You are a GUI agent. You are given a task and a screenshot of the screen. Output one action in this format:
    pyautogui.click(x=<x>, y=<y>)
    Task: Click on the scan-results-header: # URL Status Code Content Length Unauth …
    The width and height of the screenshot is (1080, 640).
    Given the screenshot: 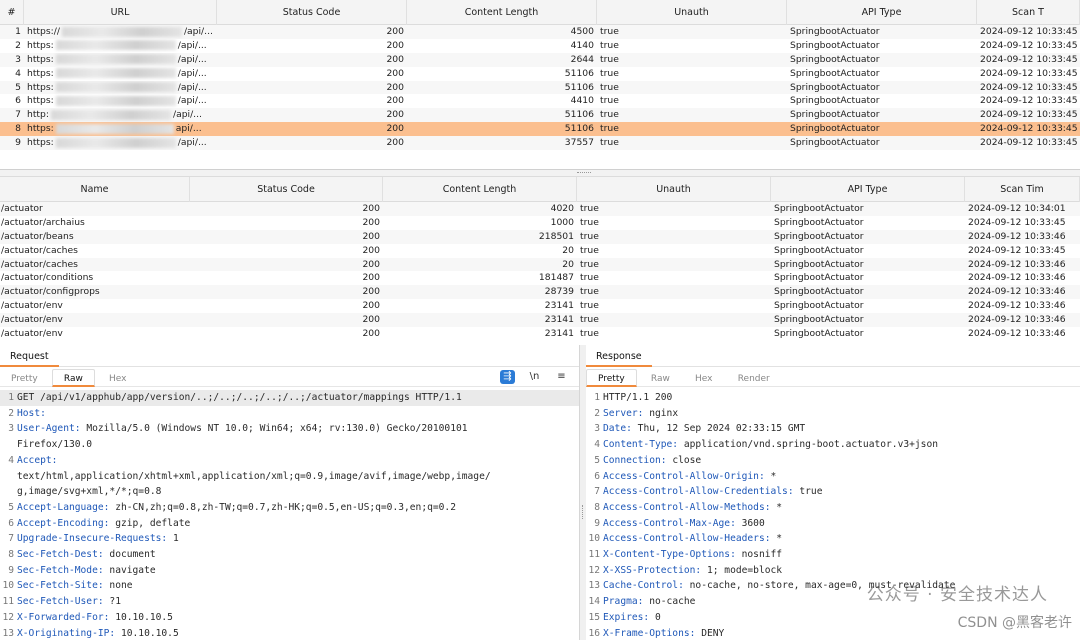 What is the action you would take?
    pyautogui.click(x=540, y=12)
    